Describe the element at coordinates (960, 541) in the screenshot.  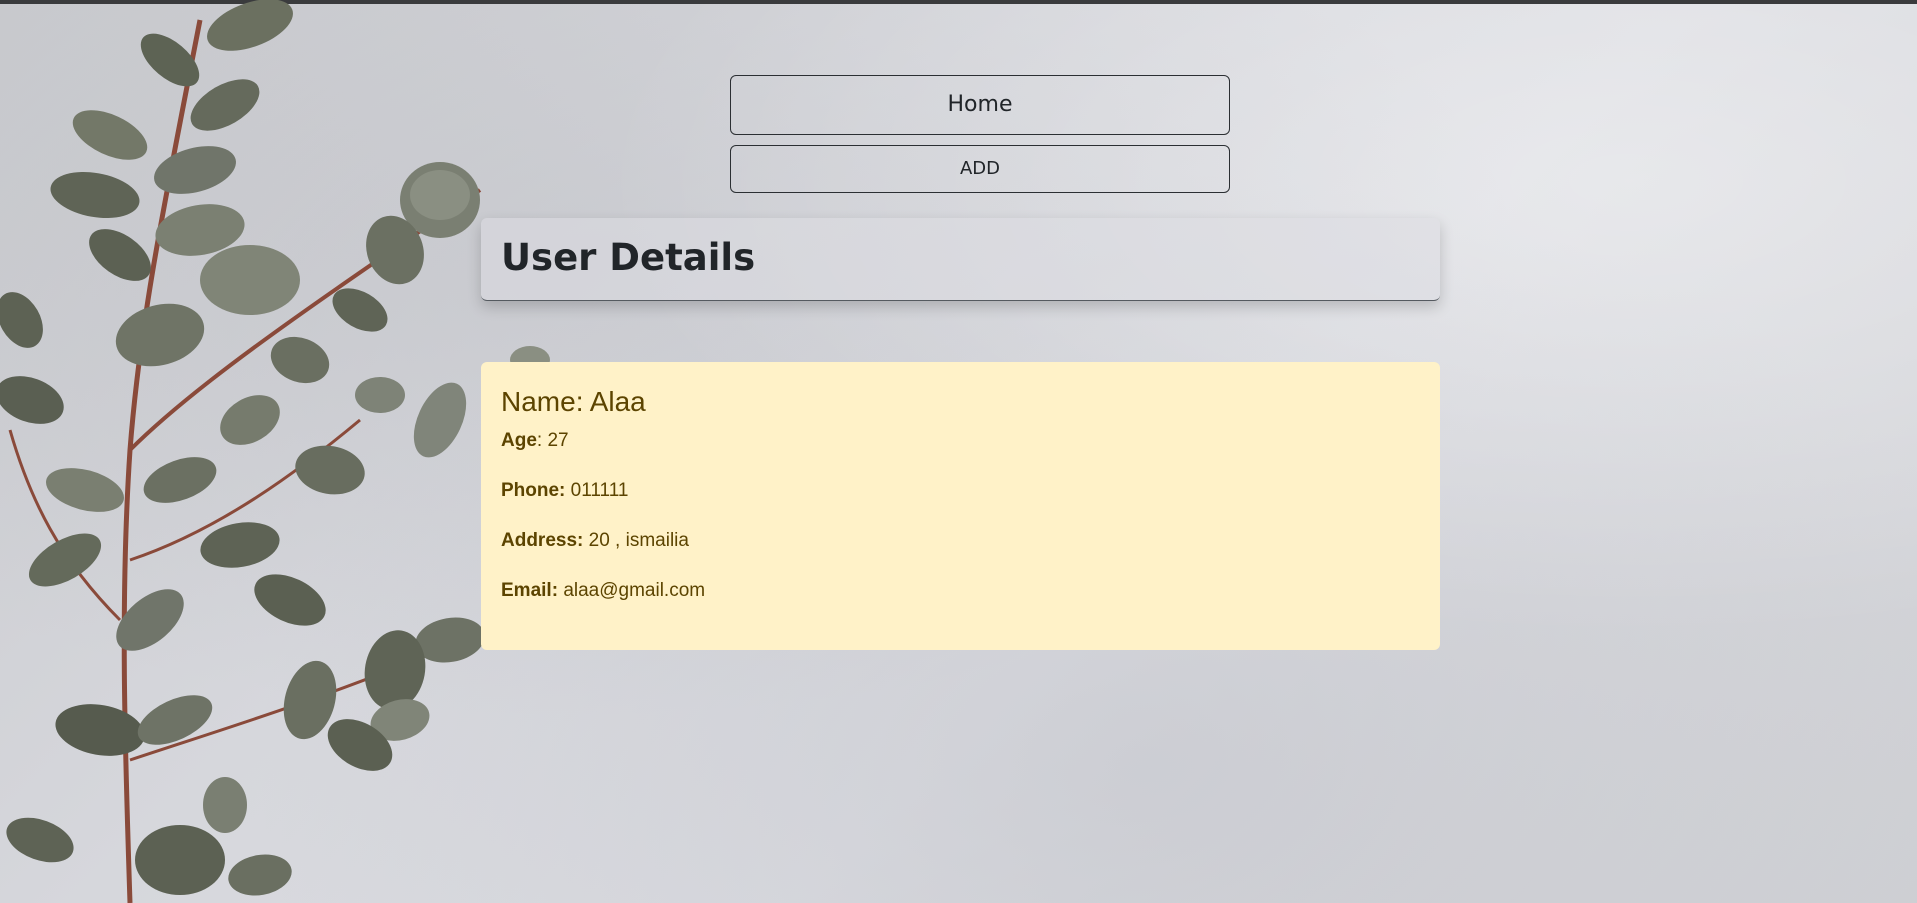
I see `user-address-row: Address: 20 , ismailia` at that location.